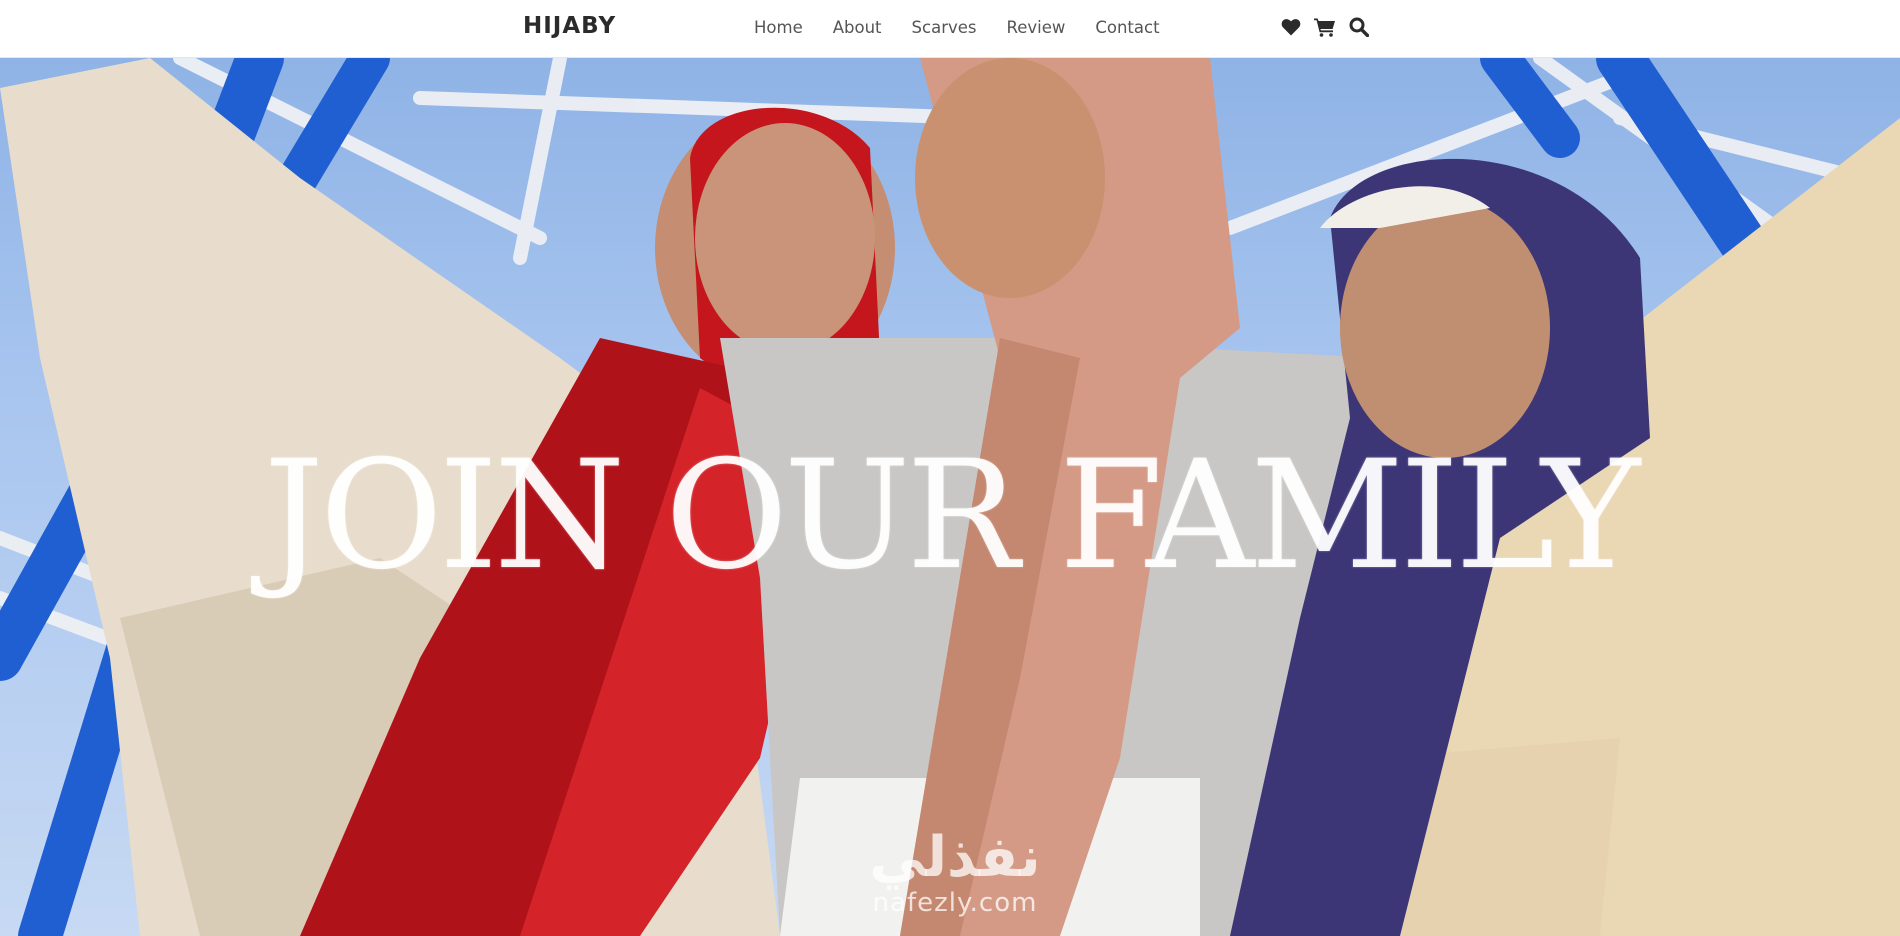 This screenshot has height=936, width=1900. I want to click on nav-link-about: About, so click(857, 28).